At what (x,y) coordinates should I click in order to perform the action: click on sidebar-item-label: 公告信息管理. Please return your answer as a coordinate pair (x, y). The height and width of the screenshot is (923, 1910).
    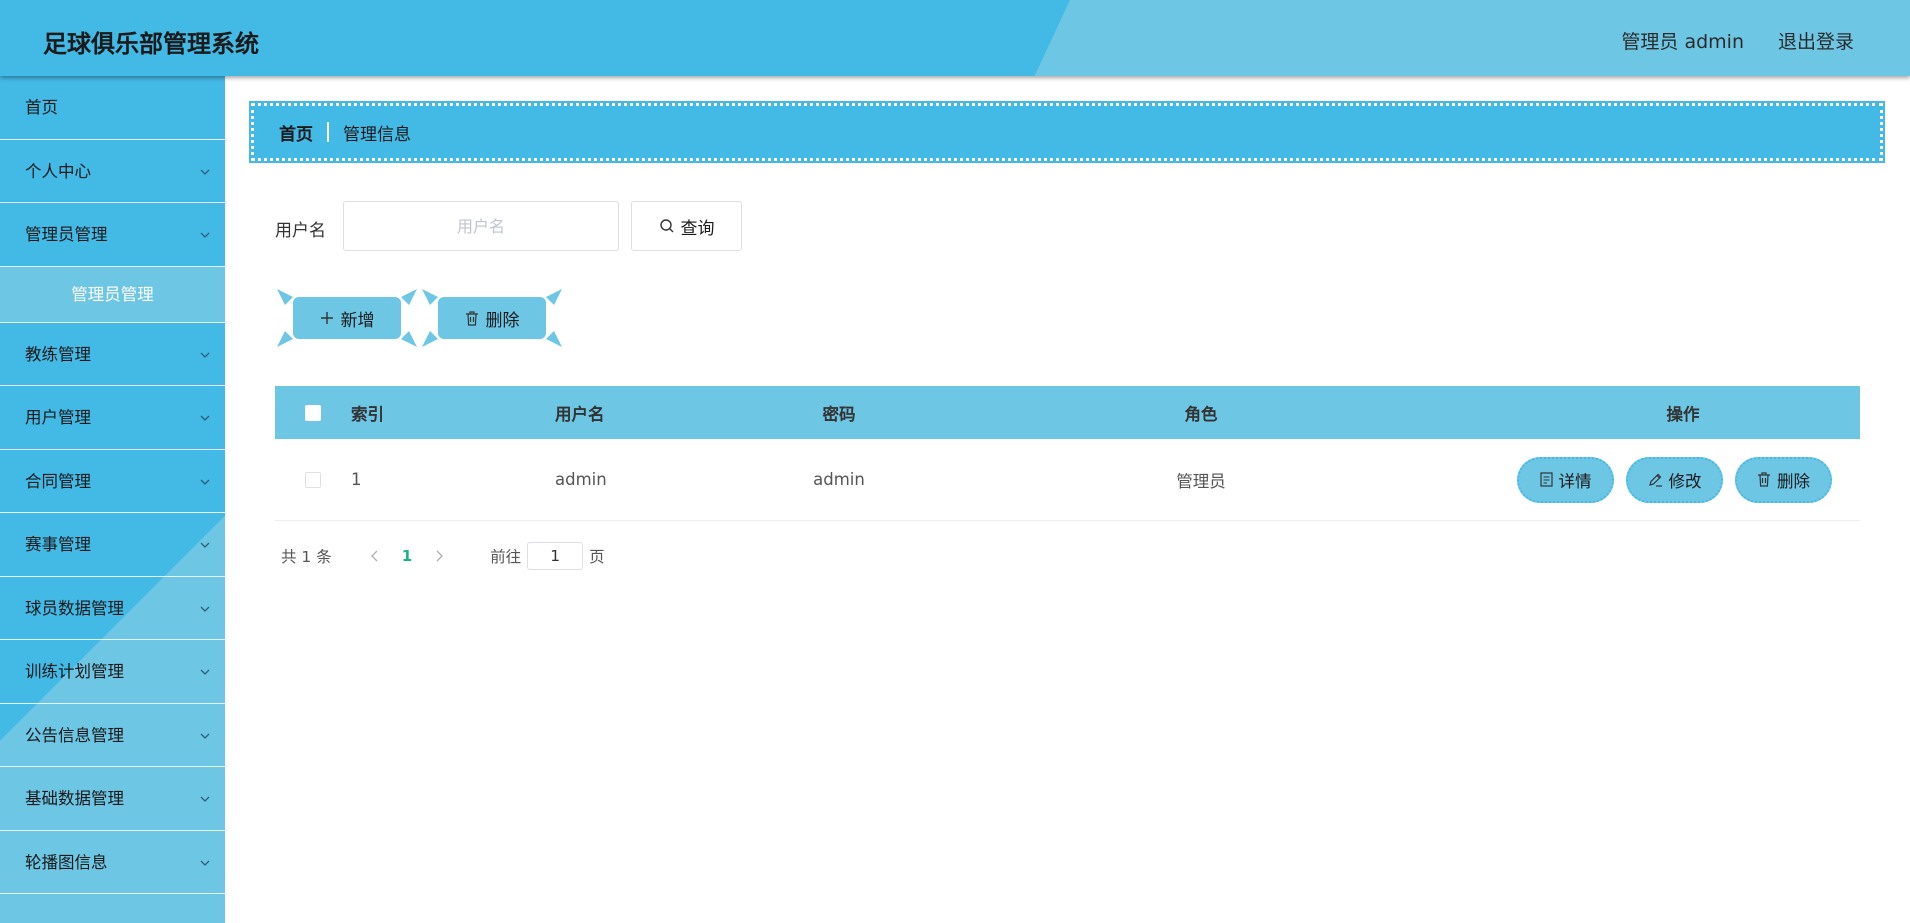
    Looking at the image, I should click on (74, 735).